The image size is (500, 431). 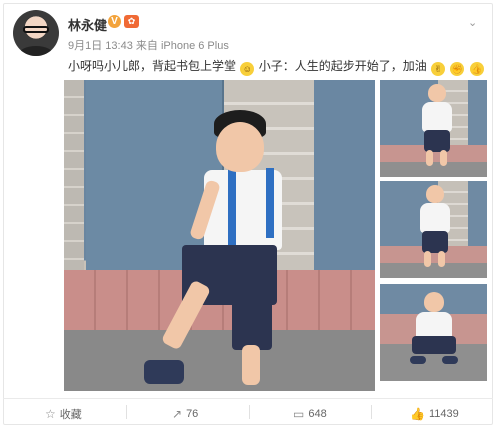 What do you see at coordinates (185, 414) in the screenshot?
I see `repost-button: ↗ 76` at bounding box center [185, 414].